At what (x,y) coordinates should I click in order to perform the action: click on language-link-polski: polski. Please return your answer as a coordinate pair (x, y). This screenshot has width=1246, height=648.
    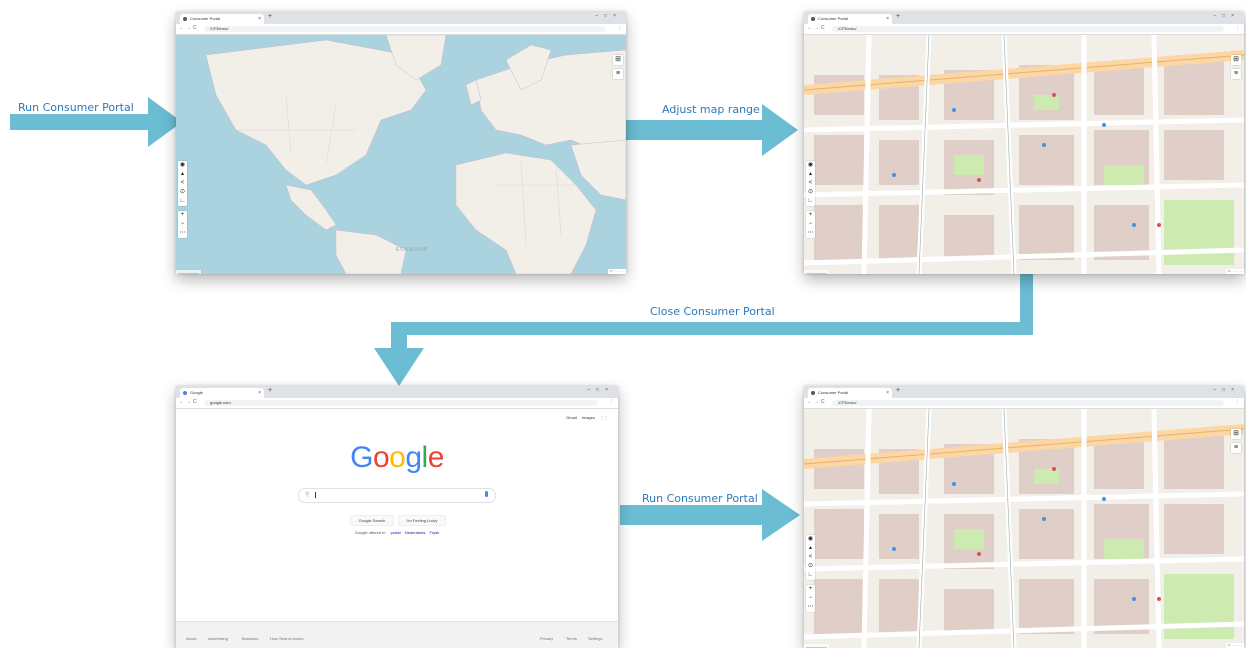
    Looking at the image, I should click on (396, 532).